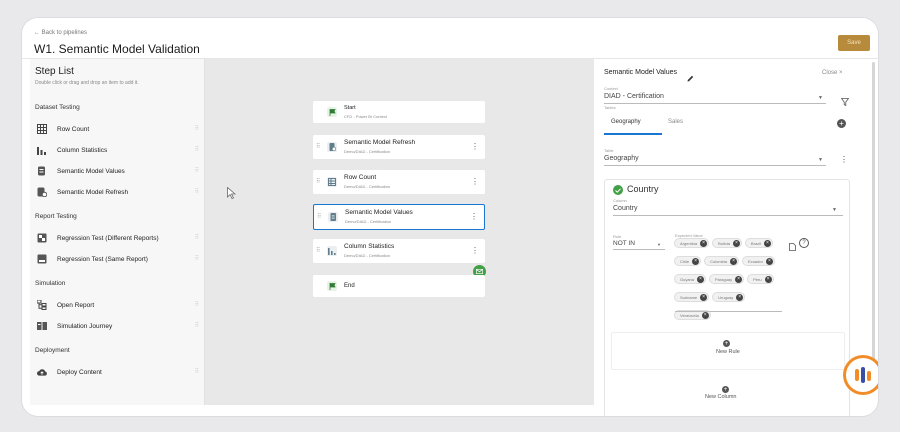 The image size is (900, 432). I want to click on step-item-semantic-model-refresh: Semantic Model Refresh ⠿, so click(118, 192).